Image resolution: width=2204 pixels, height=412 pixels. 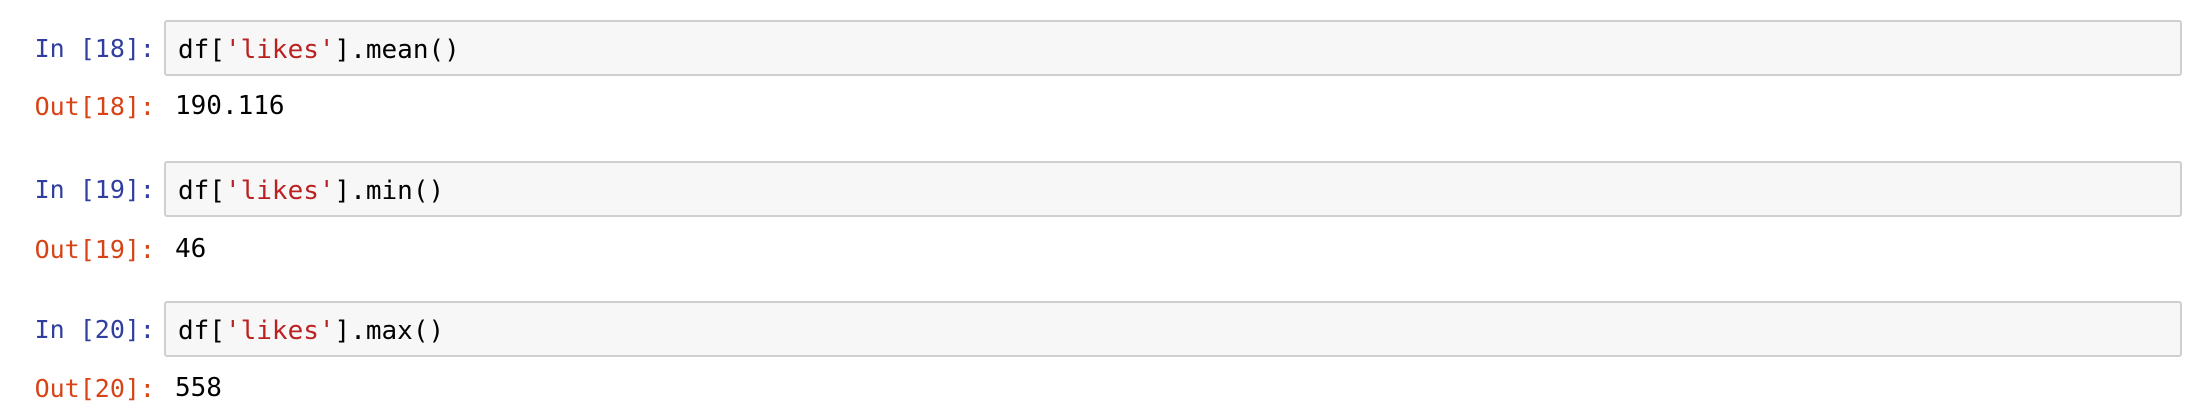 I want to click on input-prompt: In [18]:, so click(x=94, y=48).